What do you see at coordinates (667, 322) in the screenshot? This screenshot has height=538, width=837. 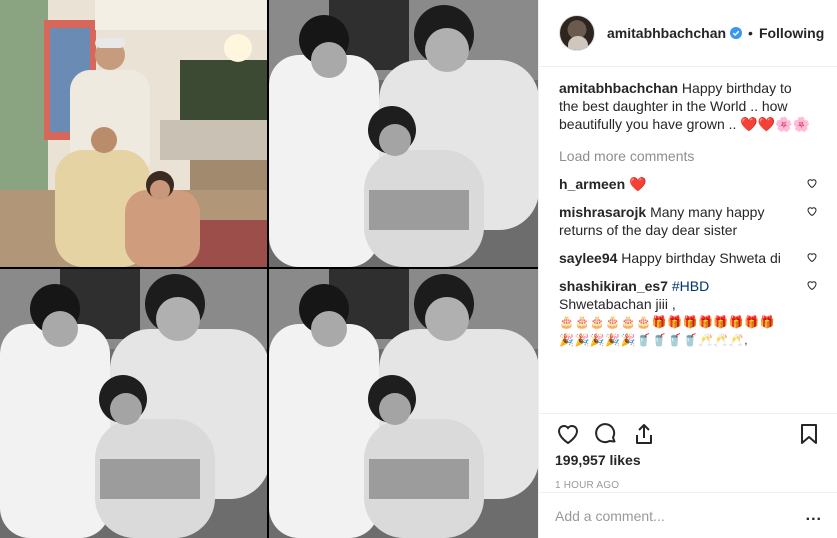 I see `comment-emoji-line: 🎂🎂🎂🎂🎂🎂🎁🎁🎁🎁🎁🎁🎁🎁` at bounding box center [667, 322].